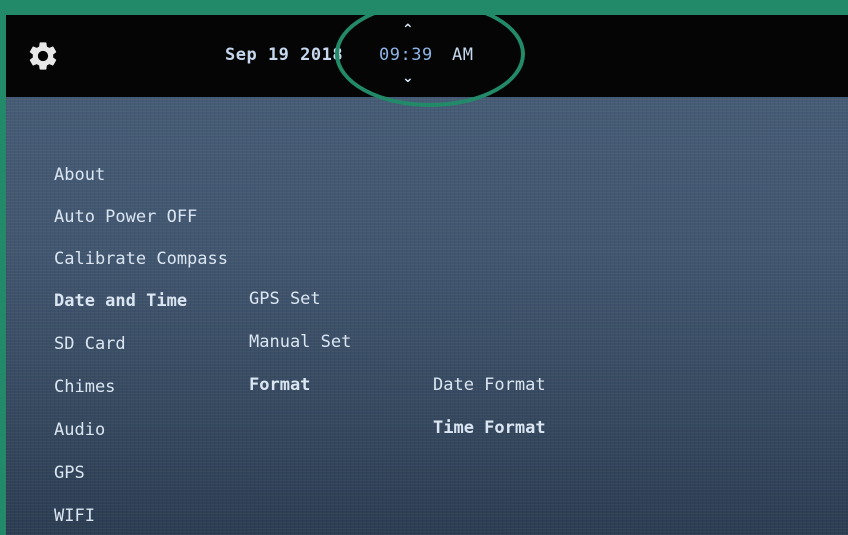  I want to click on gear-icon, so click(43, 56).